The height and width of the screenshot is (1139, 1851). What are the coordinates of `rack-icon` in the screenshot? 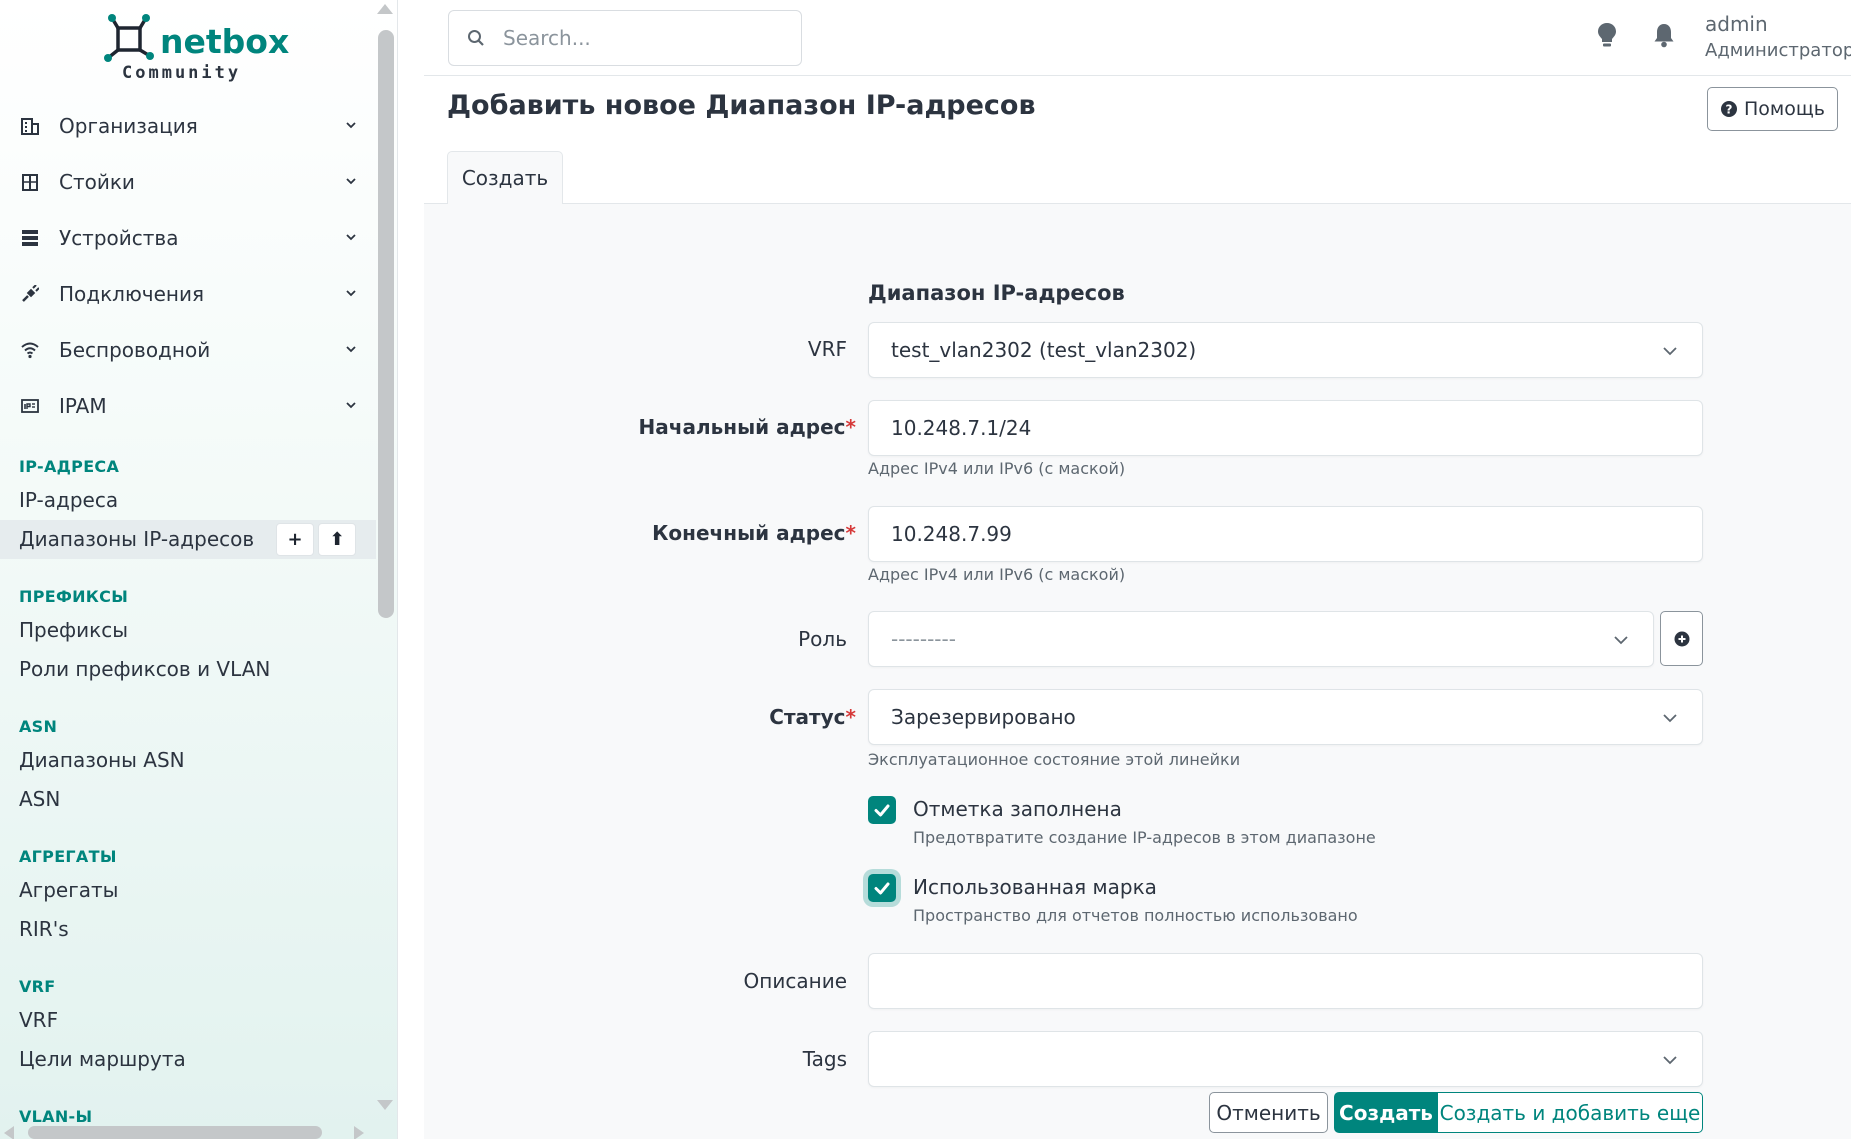 It's located at (30, 182).